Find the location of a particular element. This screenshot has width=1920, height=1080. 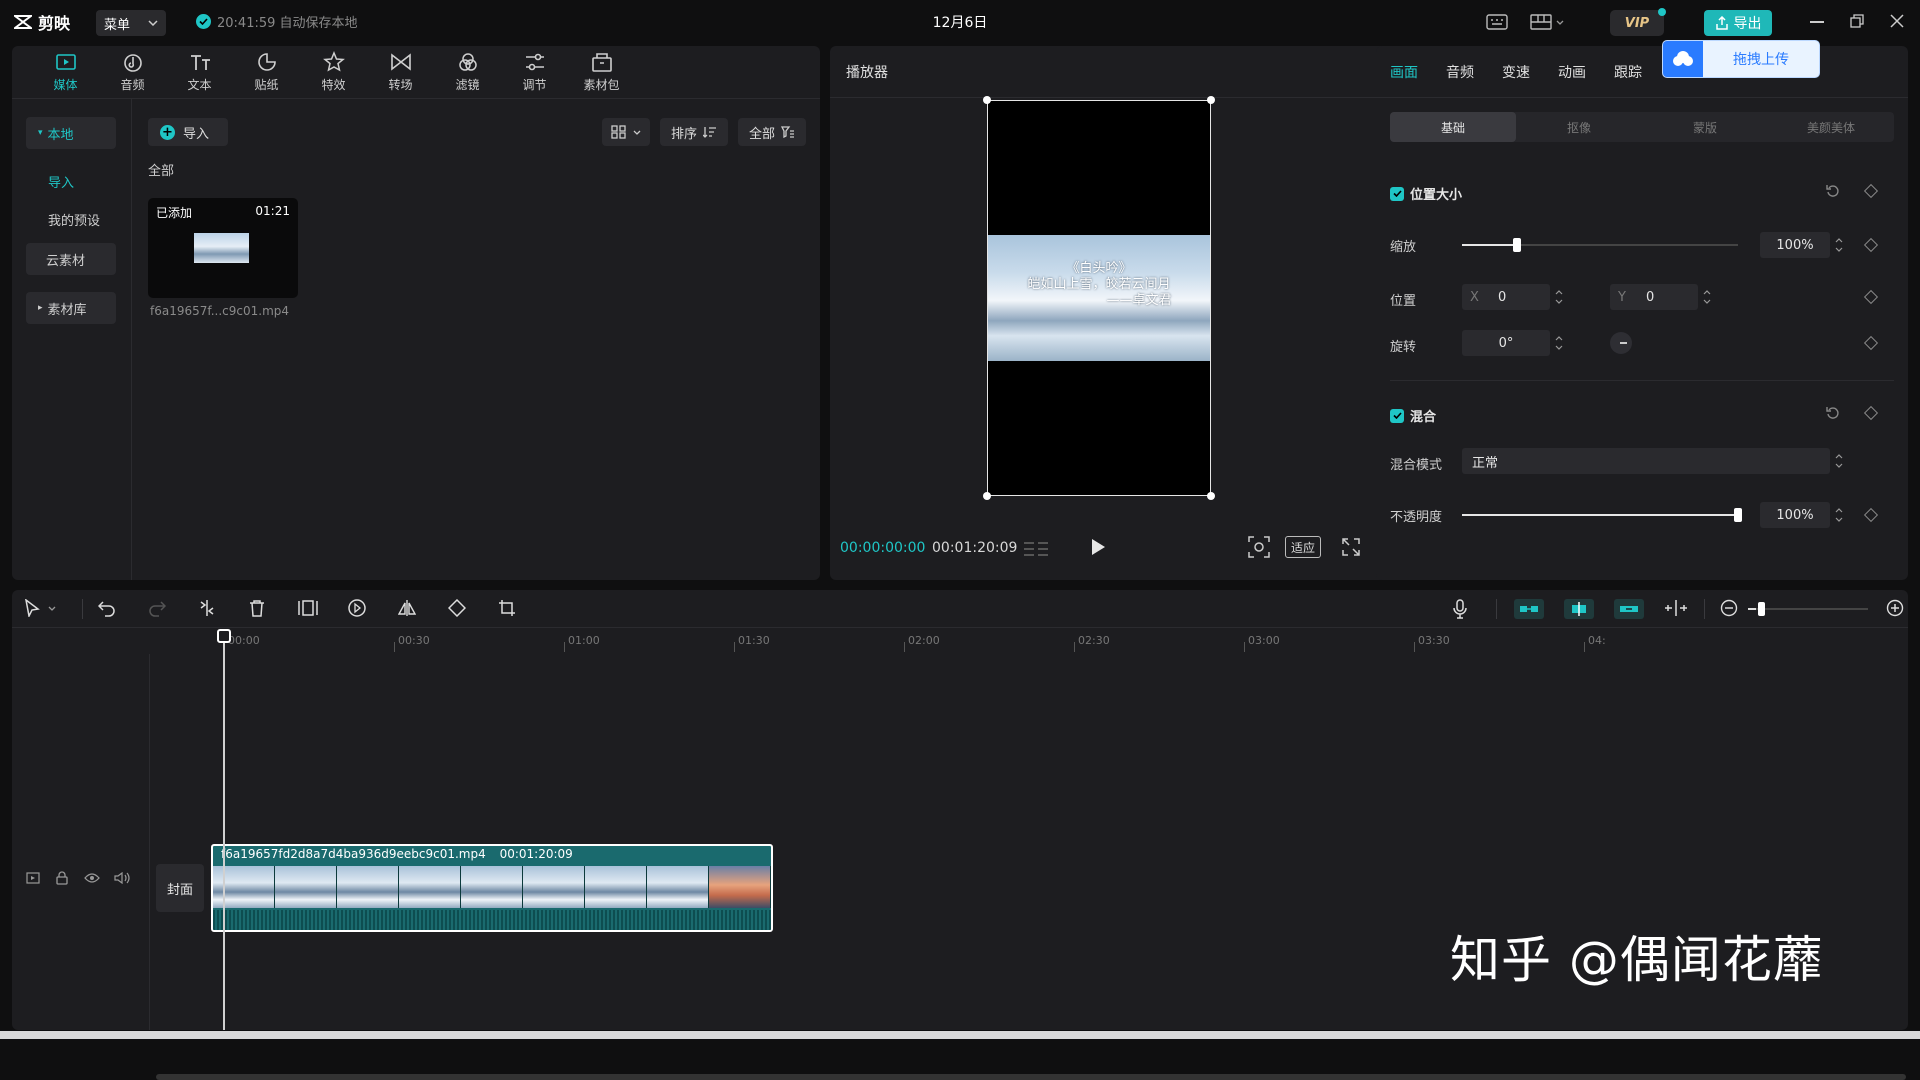

ratio-fit-button: 适应 is located at coordinates (1303, 547).